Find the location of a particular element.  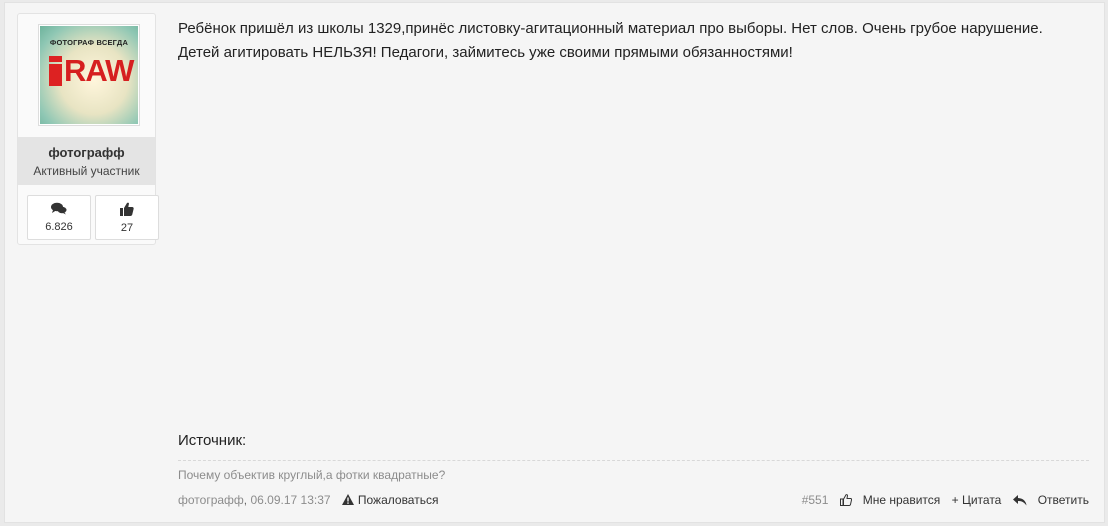

username: фотографф is located at coordinates (86, 152).